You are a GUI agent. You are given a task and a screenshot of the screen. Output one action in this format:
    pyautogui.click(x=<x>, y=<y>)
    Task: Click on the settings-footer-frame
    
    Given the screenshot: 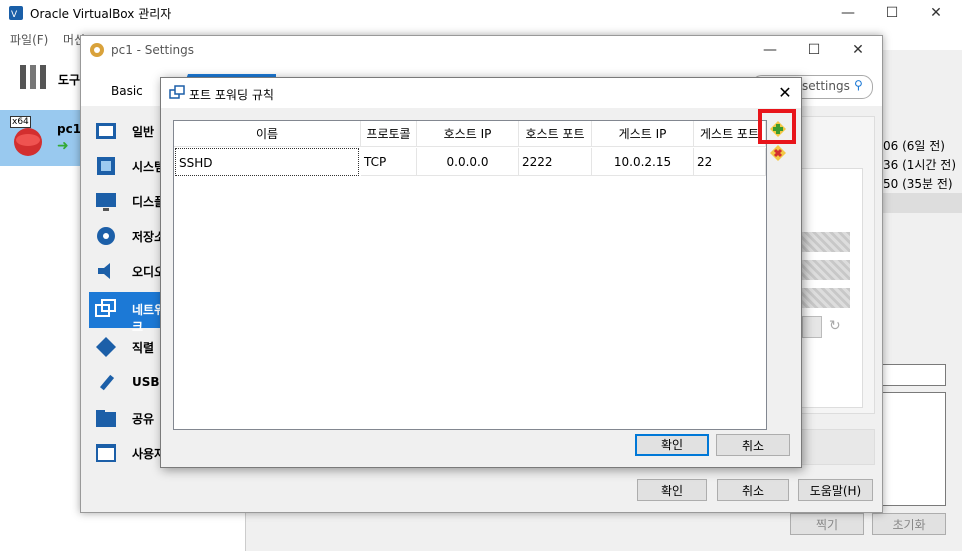 What is the action you would take?
    pyautogui.click(x=835, y=447)
    